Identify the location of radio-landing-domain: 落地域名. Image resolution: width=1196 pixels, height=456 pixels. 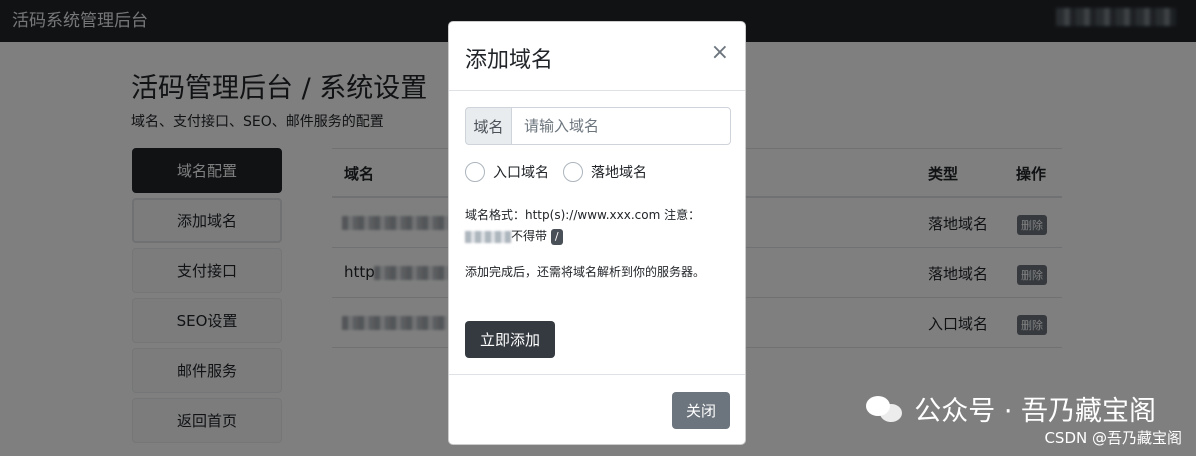
(605, 172).